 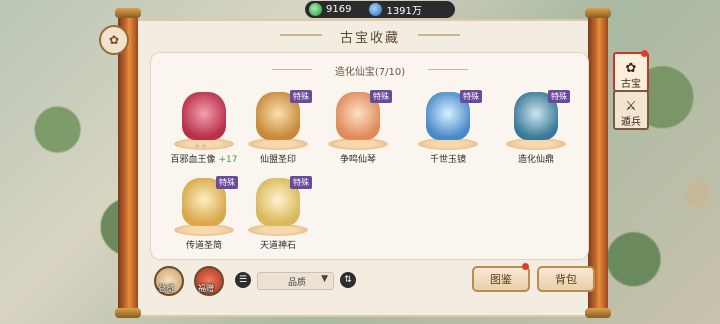 What do you see at coordinates (447, 160) in the screenshot?
I see `item-name: 千世玉镜` at bounding box center [447, 160].